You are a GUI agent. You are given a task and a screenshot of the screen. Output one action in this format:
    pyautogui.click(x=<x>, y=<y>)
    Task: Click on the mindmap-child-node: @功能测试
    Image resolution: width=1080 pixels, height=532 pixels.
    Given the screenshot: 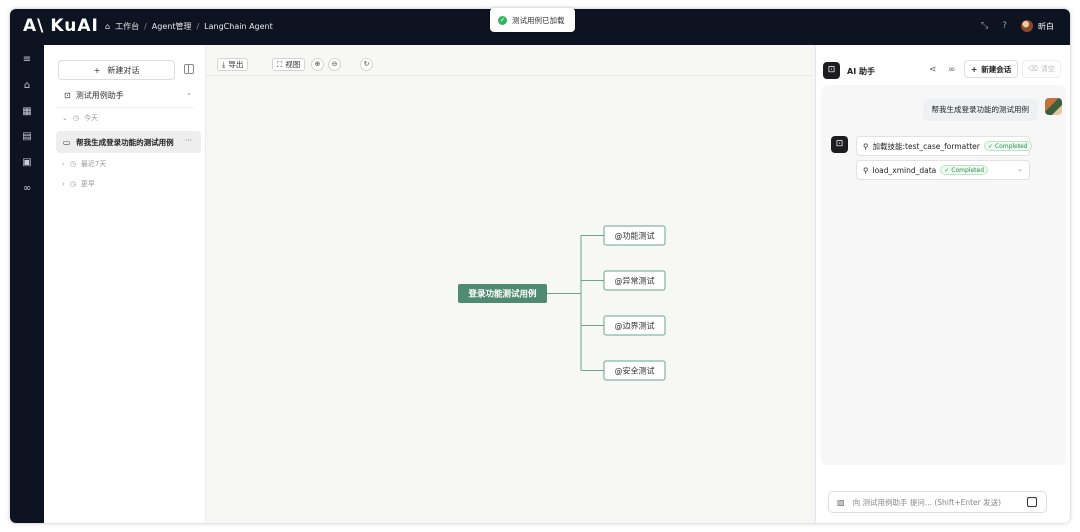 What is the action you would take?
    pyautogui.click(x=634, y=235)
    